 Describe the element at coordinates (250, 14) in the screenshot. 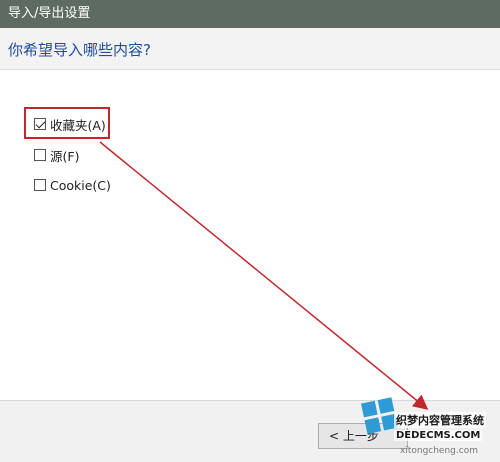

I see `window-titlebar: 导入/导出设置` at that location.